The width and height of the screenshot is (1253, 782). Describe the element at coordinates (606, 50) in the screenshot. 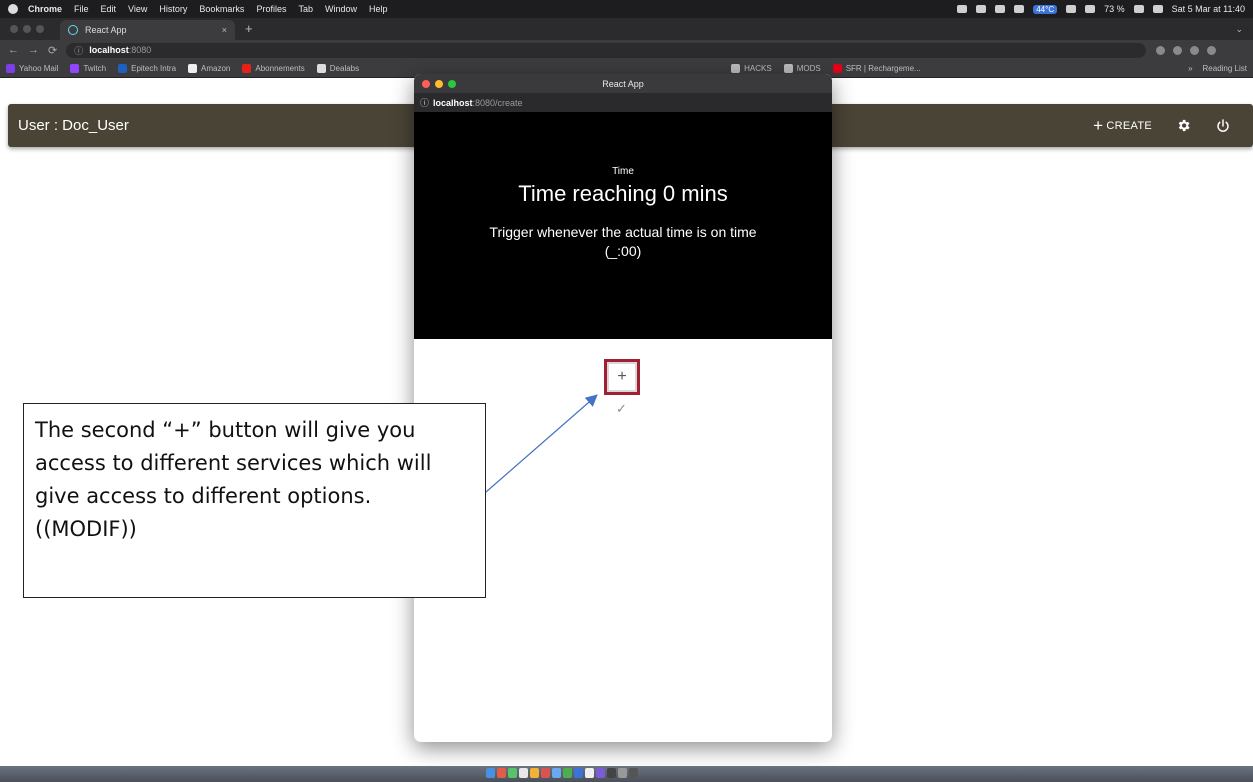

I see `address-bar: ⓘ localhost :8080` at that location.